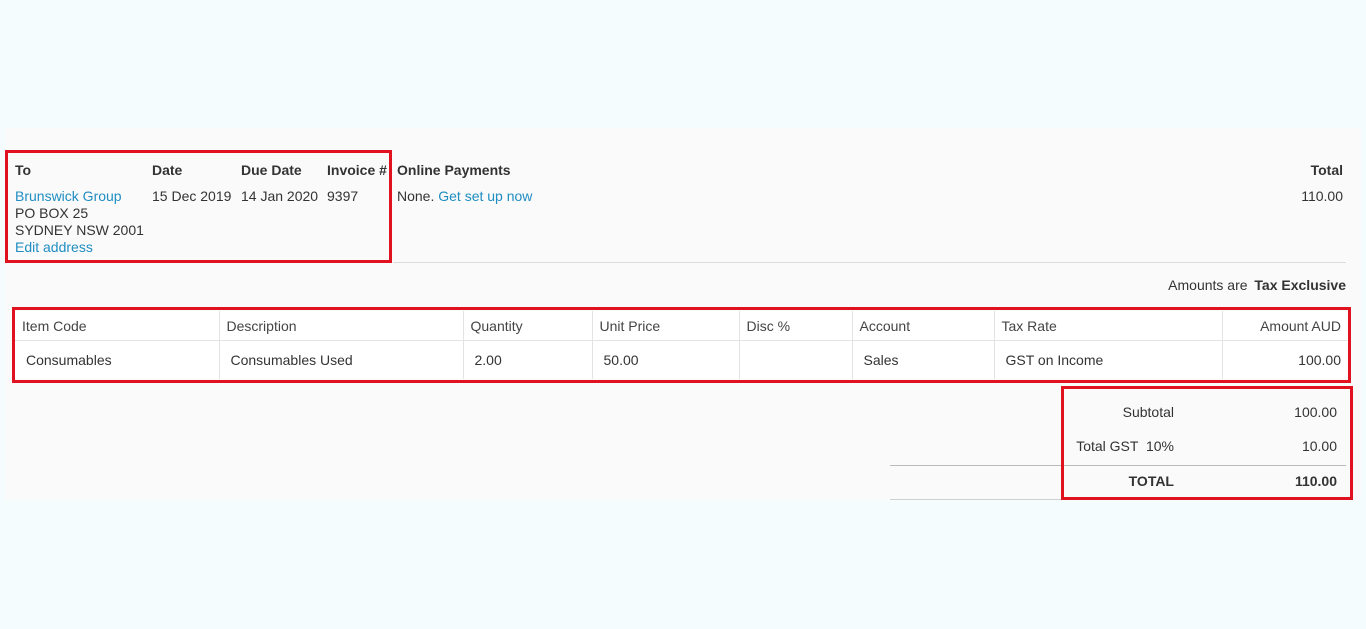 Image resolution: width=1366 pixels, height=629 pixels. I want to click on quantity-cell: 2.00, so click(528, 359).